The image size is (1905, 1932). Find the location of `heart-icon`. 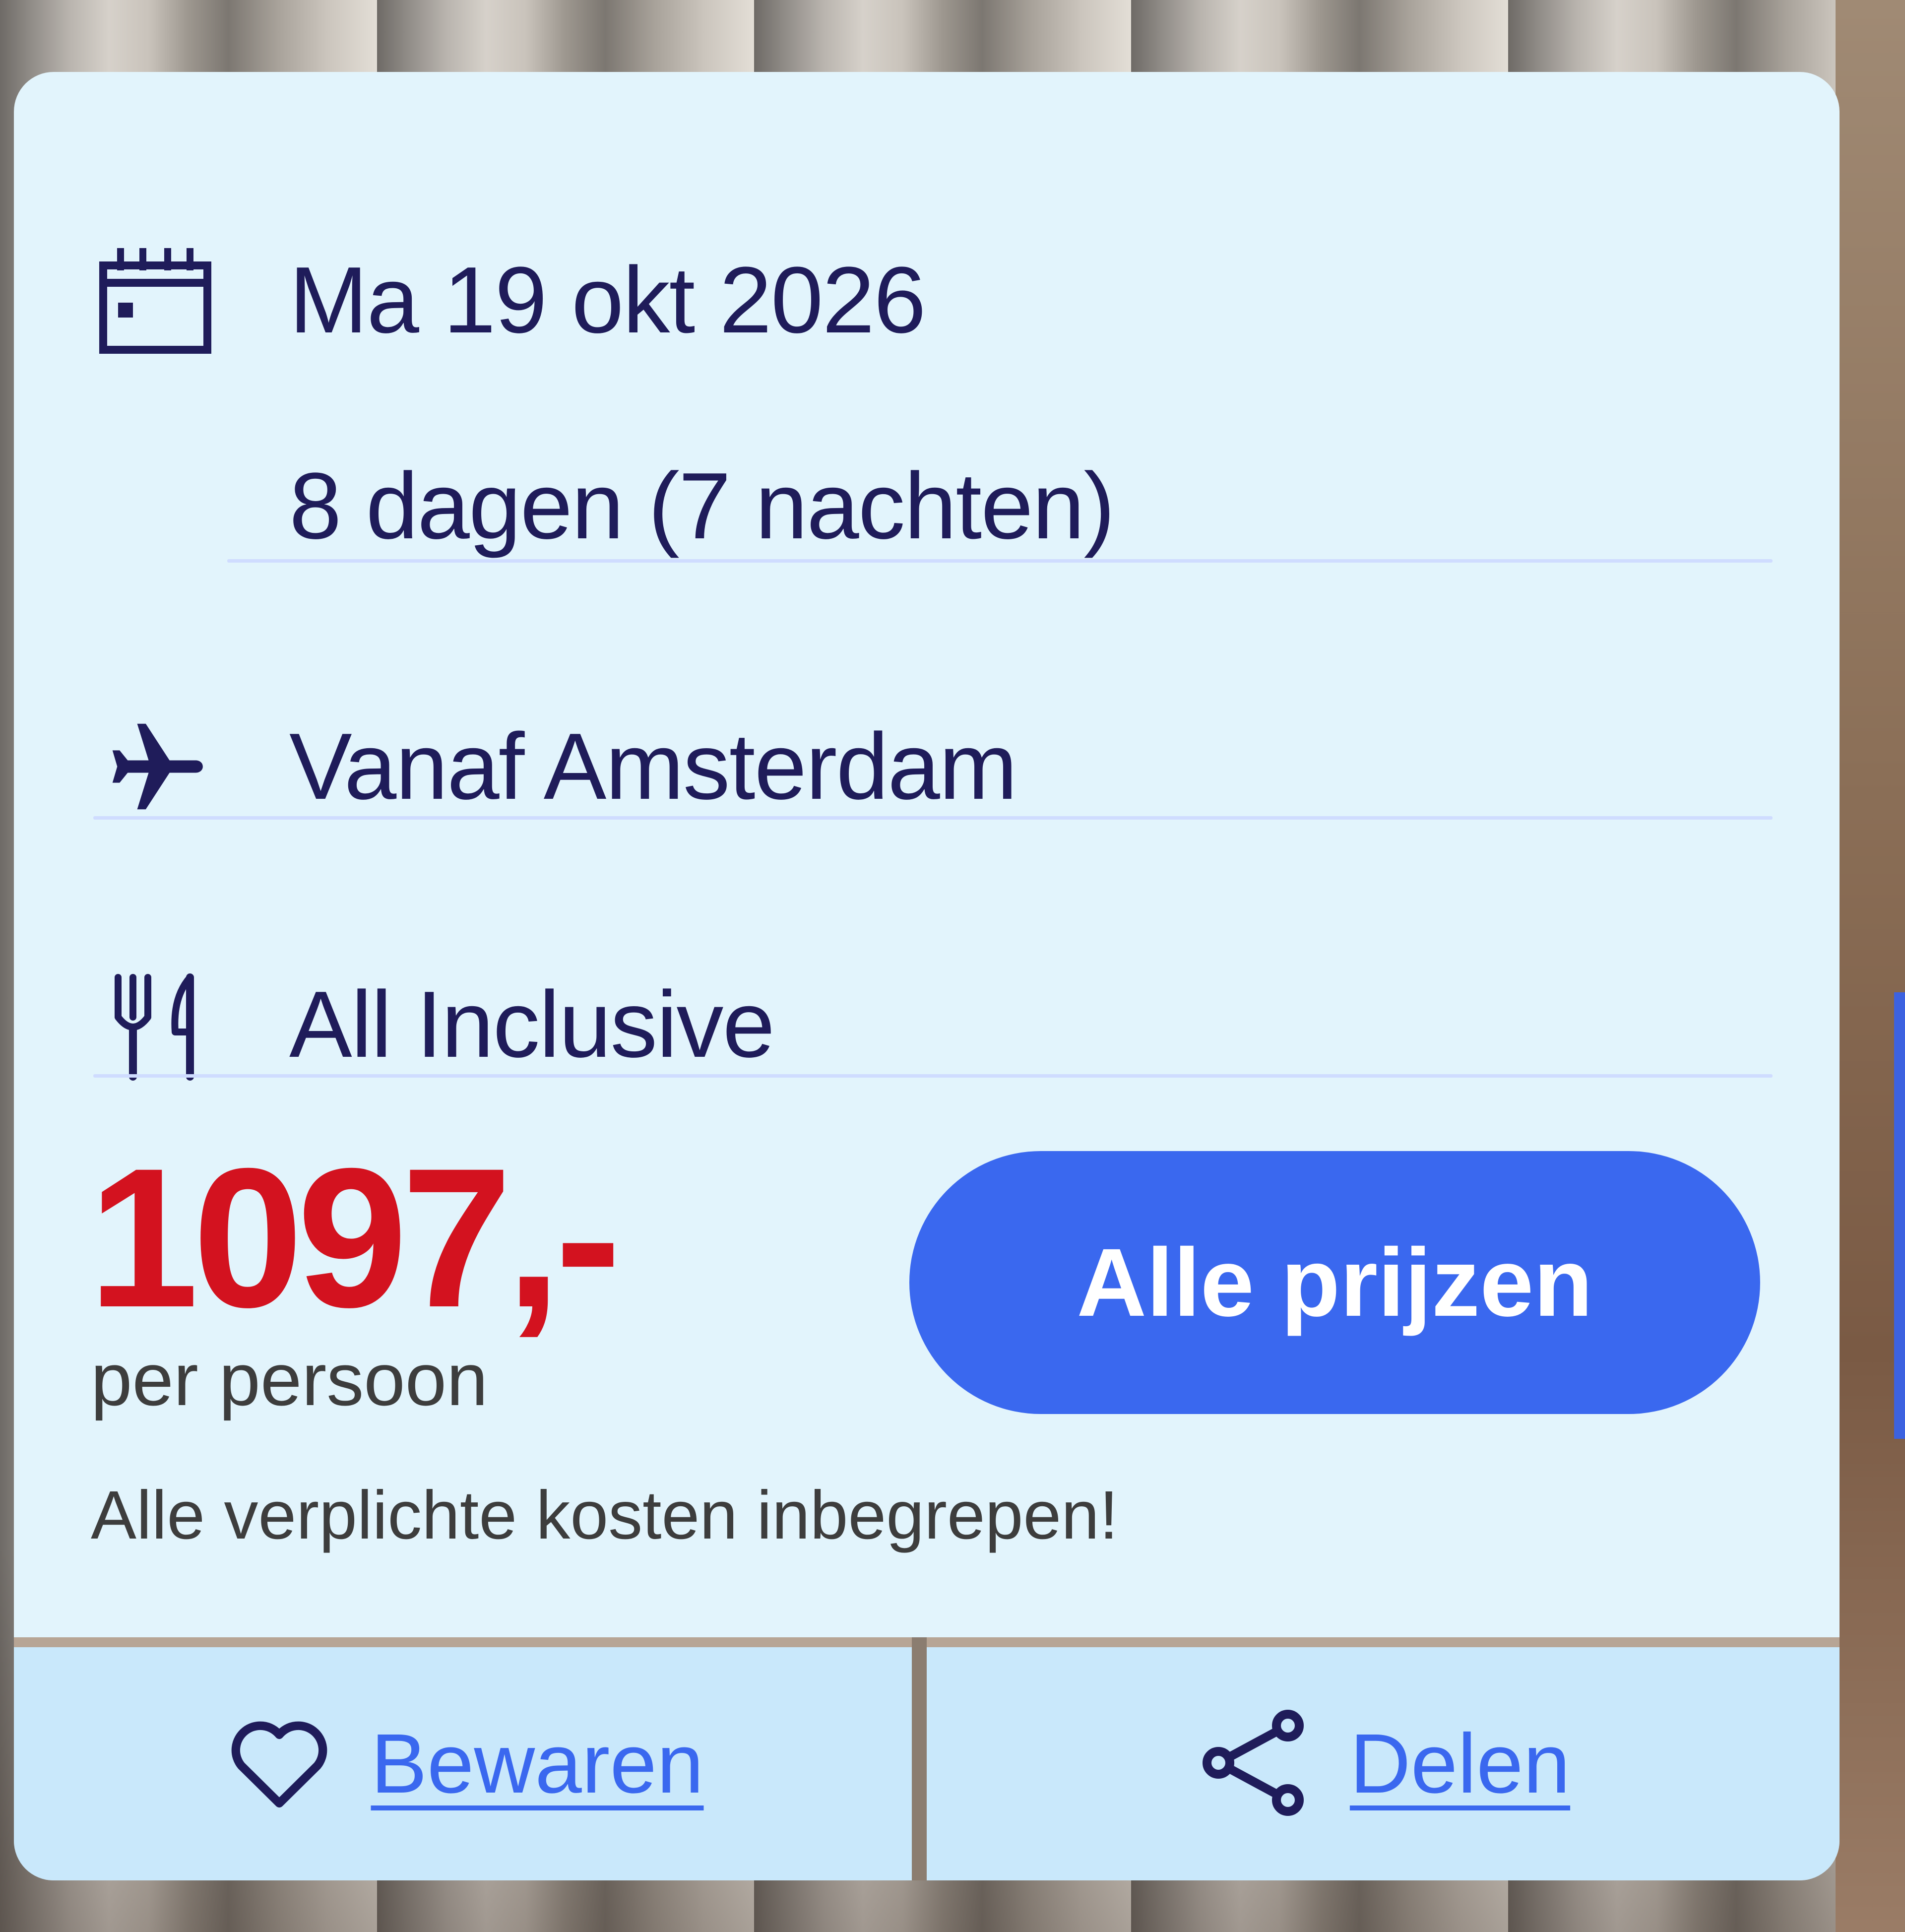

heart-icon is located at coordinates (279, 1764).